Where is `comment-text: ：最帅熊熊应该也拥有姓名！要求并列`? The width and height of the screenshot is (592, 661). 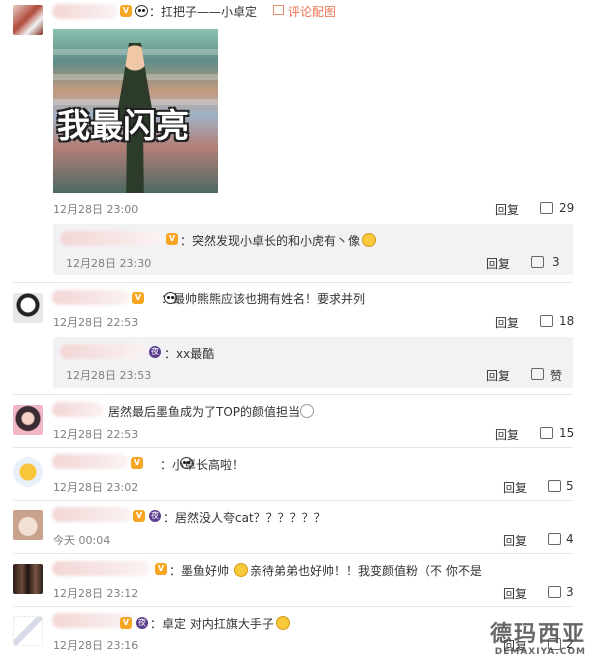 comment-text: ：最帅熊熊应该也拥有姓名！要求并列 is located at coordinates (263, 299).